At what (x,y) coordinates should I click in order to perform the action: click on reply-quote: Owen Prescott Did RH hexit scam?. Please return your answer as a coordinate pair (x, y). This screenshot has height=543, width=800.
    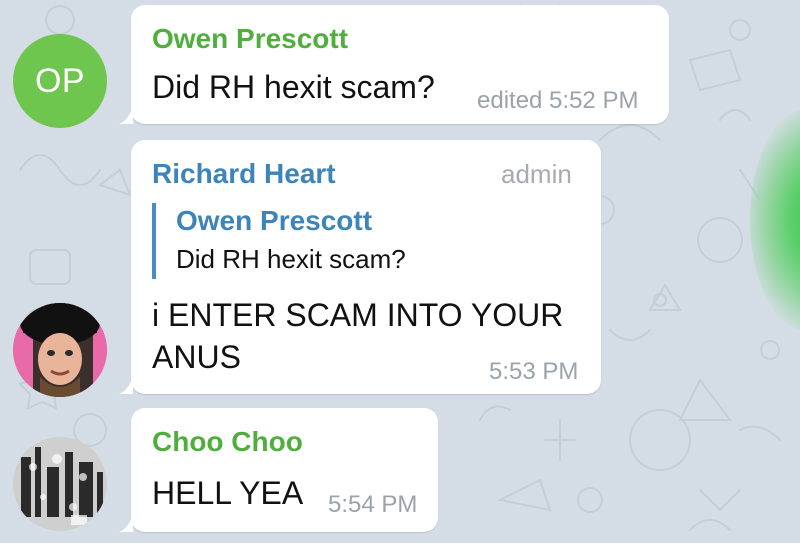
    Looking at the image, I should click on (279, 241).